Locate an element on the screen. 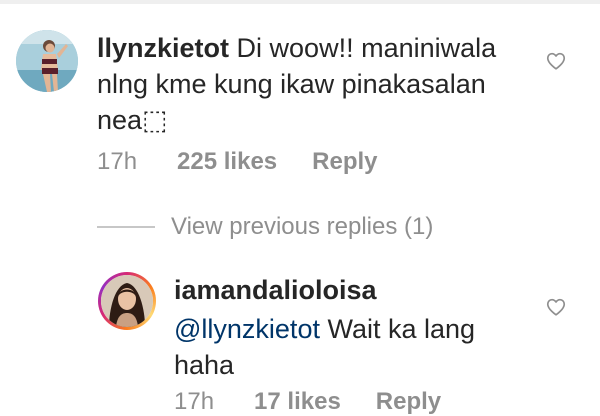 This screenshot has width=600, height=416. comment-likes: 225 likes is located at coordinates (227, 162).